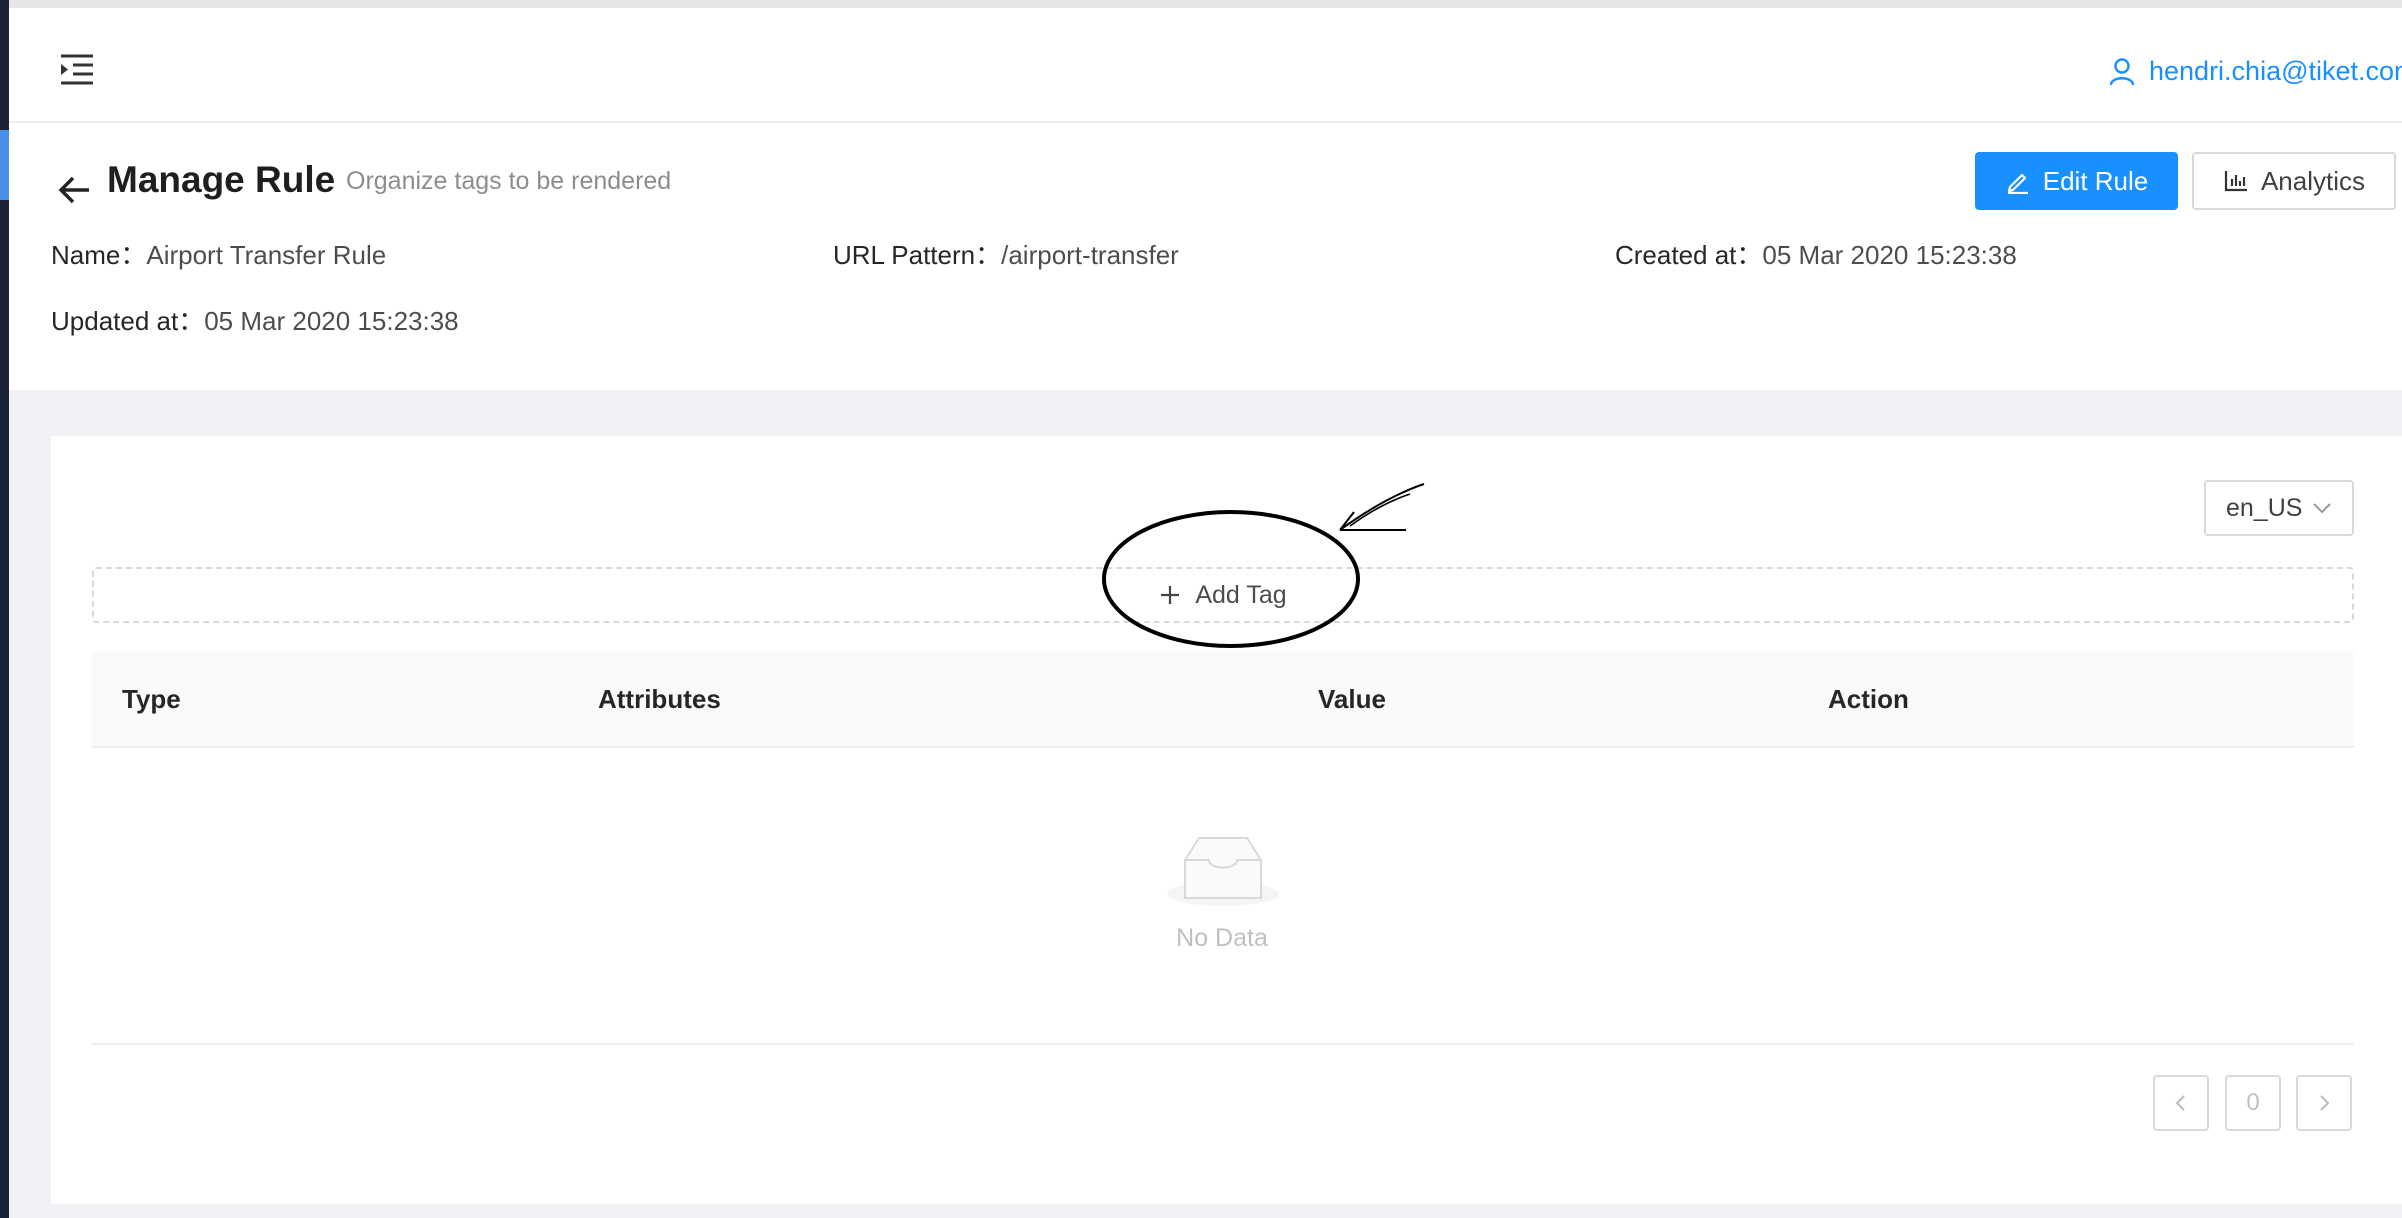 This screenshot has height=1218, width=2402. What do you see at coordinates (2017, 183) in the screenshot?
I see `edit-icon` at bounding box center [2017, 183].